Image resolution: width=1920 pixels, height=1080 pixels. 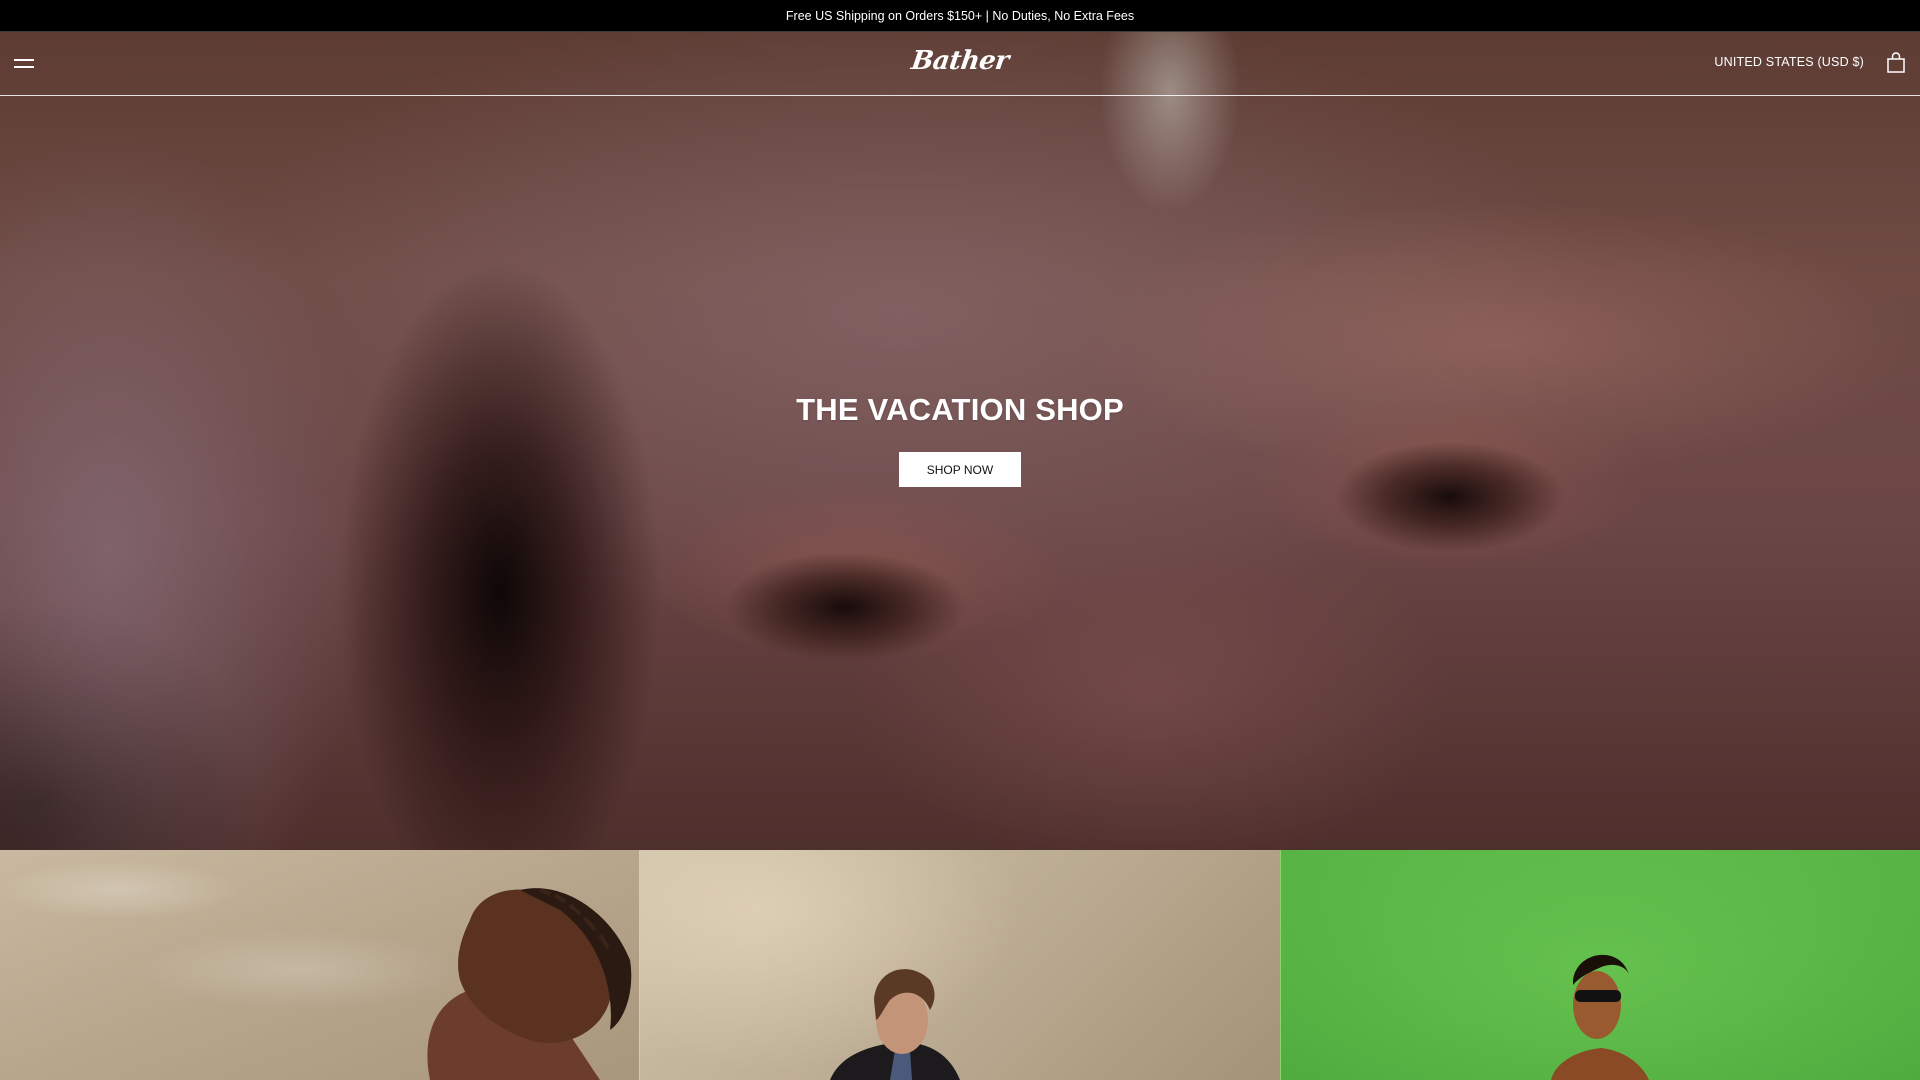 What do you see at coordinates (960, 469) in the screenshot?
I see `shop-now-button: SHOP NOW` at bounding box center [960, 469].